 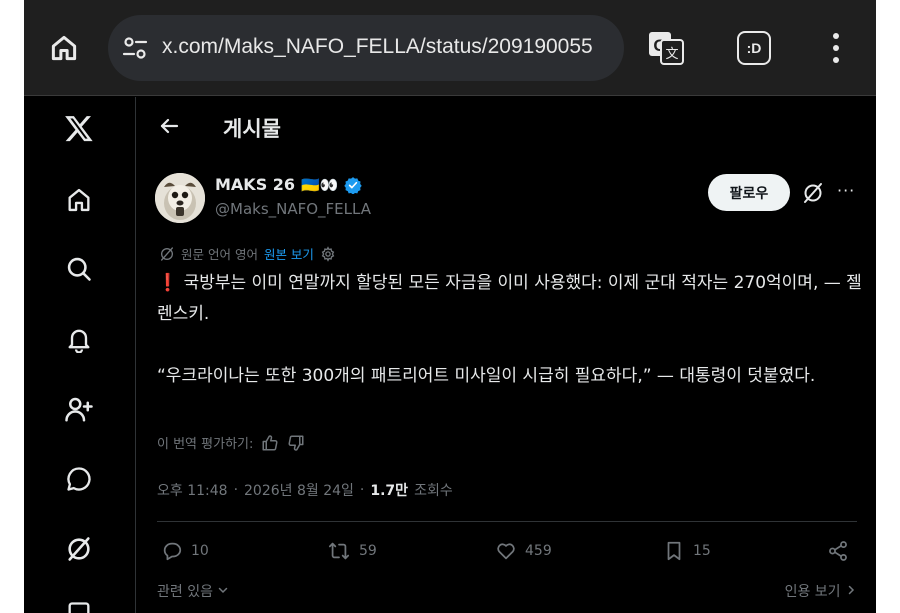 I want to click on tweet-meta: 오후 11:48 · 2026년 8월 24일 · 1.7만 조회수, so click(x=305, y=490).